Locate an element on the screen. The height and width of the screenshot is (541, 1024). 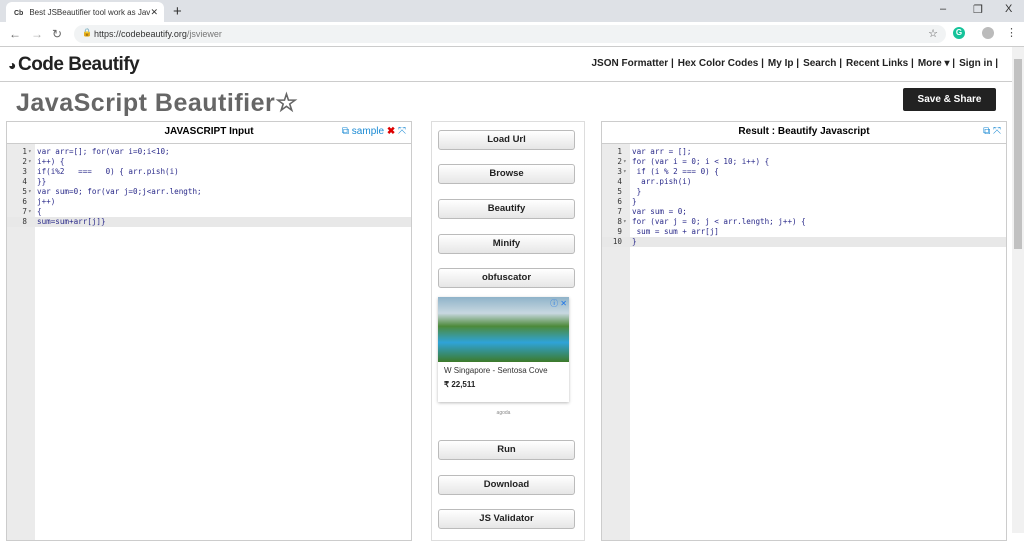
lock-icon: 🔒 is located at coordinates (87, 32).